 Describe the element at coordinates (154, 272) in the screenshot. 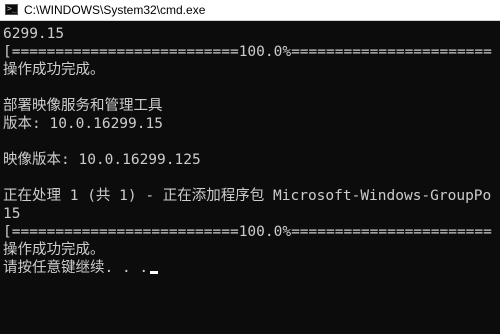

I see `text-cursor` at that location.